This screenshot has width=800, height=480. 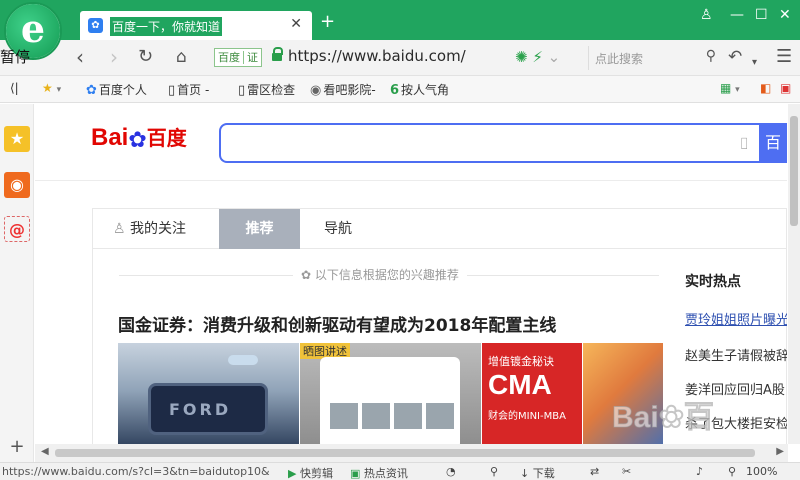 I want to click on star-icon: ★ ▾, so click(x=51, y=88).